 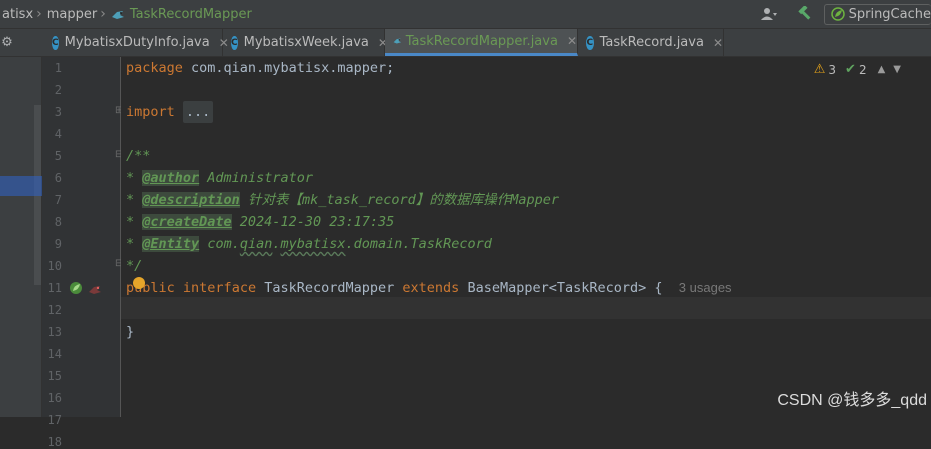 What do you see at coordinates (54, 442) in the screenshot?
I see `line-number: 18` at bounding box center [54, 442].